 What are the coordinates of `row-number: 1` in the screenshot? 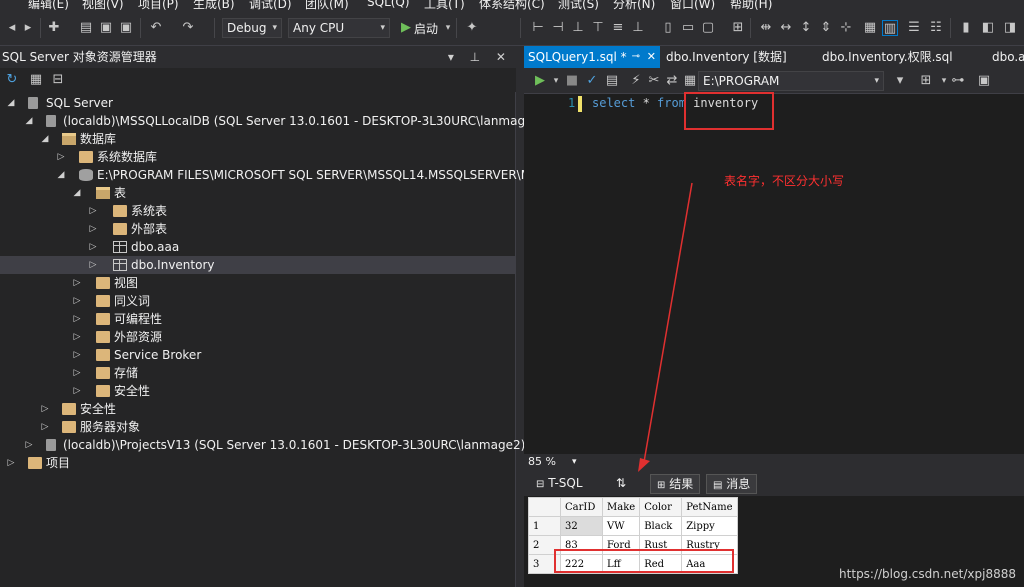 It's located at (544, 526).